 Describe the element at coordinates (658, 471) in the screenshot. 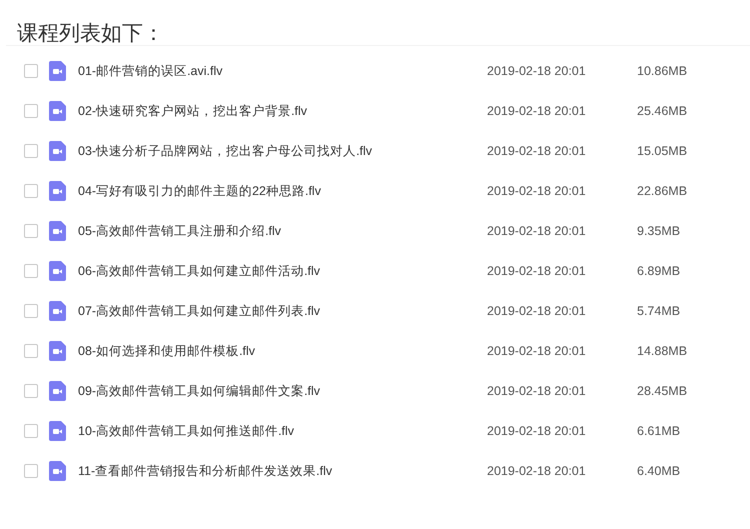

I see `file-size: 6.40MB` at that location.